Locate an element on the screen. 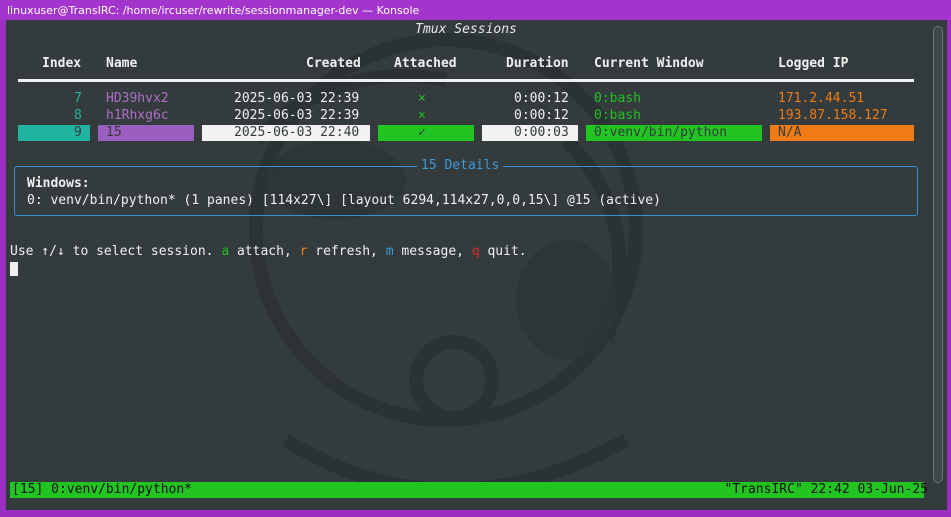 Image resolution: width=951 pixels, height=517 pixels. row-name: 15 is located at coordinates (146, 133).